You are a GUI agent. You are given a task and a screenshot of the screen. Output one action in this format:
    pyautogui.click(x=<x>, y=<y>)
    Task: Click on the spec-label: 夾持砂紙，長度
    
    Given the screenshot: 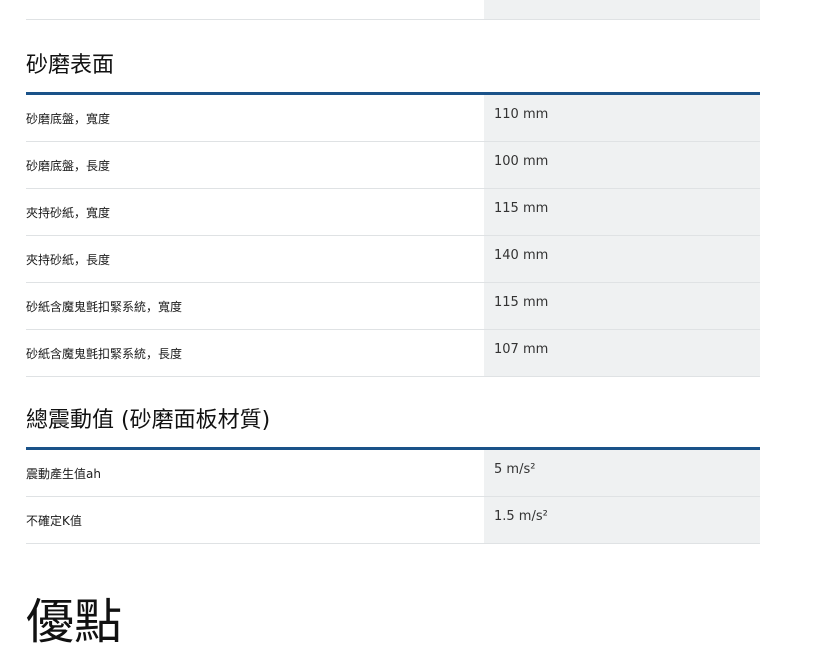 What is the action you would take?
    pyautogui.click(x=68, y=260)
    